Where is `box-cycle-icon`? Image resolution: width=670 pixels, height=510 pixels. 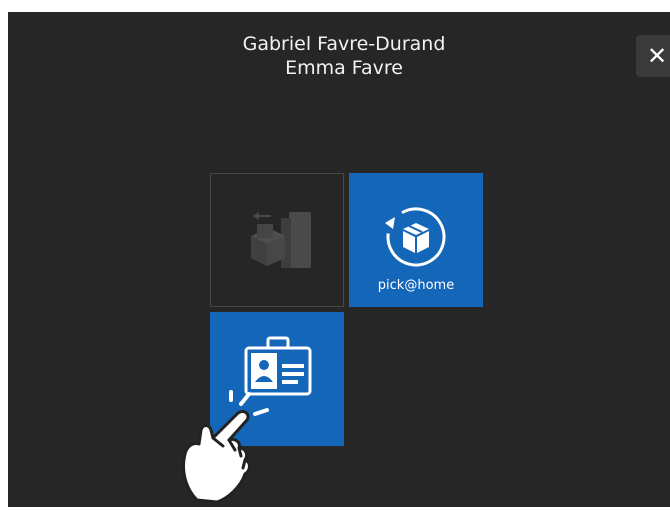 box-cycle-icon is located at coordinates (415, 237).